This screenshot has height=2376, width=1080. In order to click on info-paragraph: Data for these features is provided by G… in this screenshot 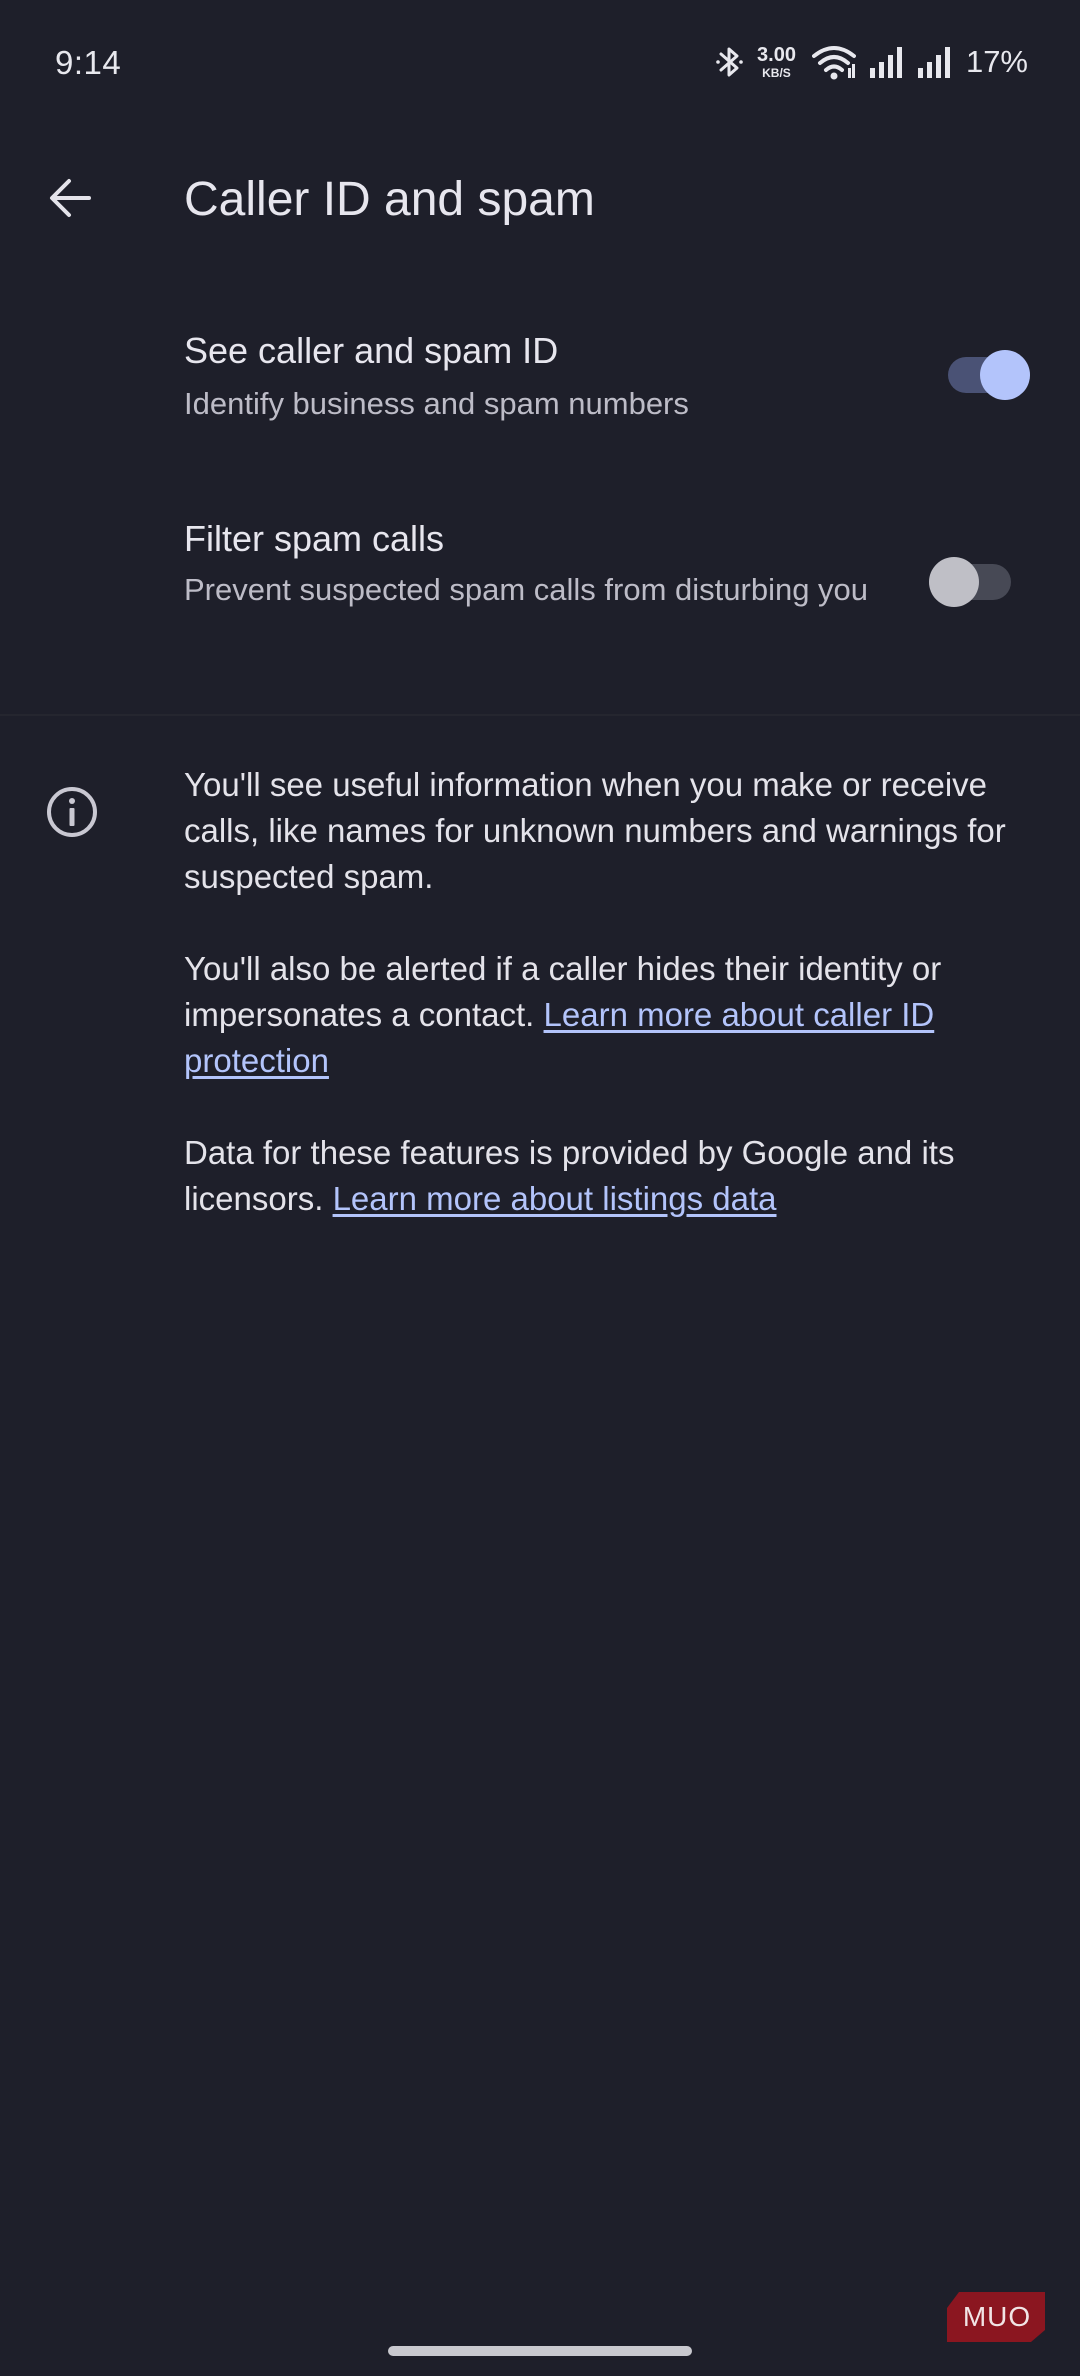, I will do `click(599, 1176)`.